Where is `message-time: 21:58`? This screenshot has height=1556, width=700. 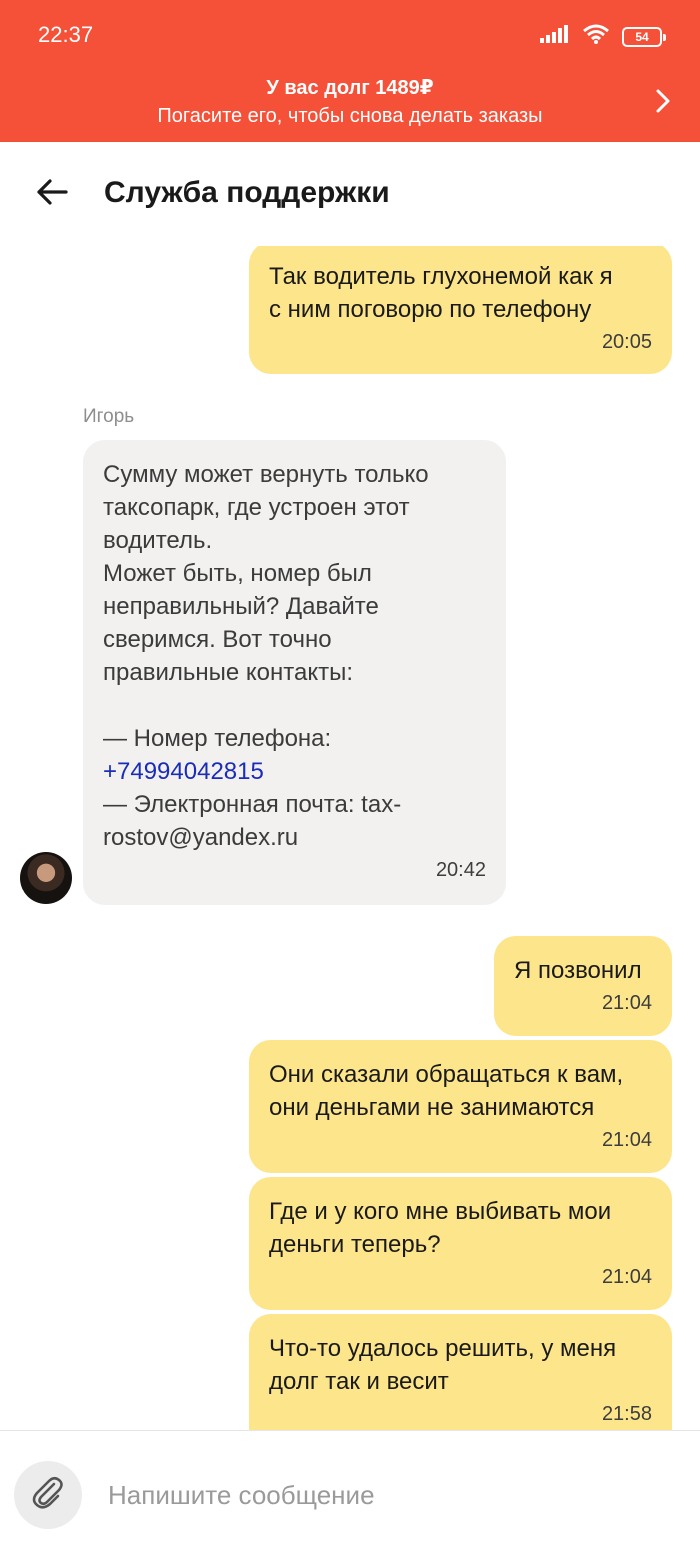 message-time: 21:58 is located at coordinates (626, 1414).